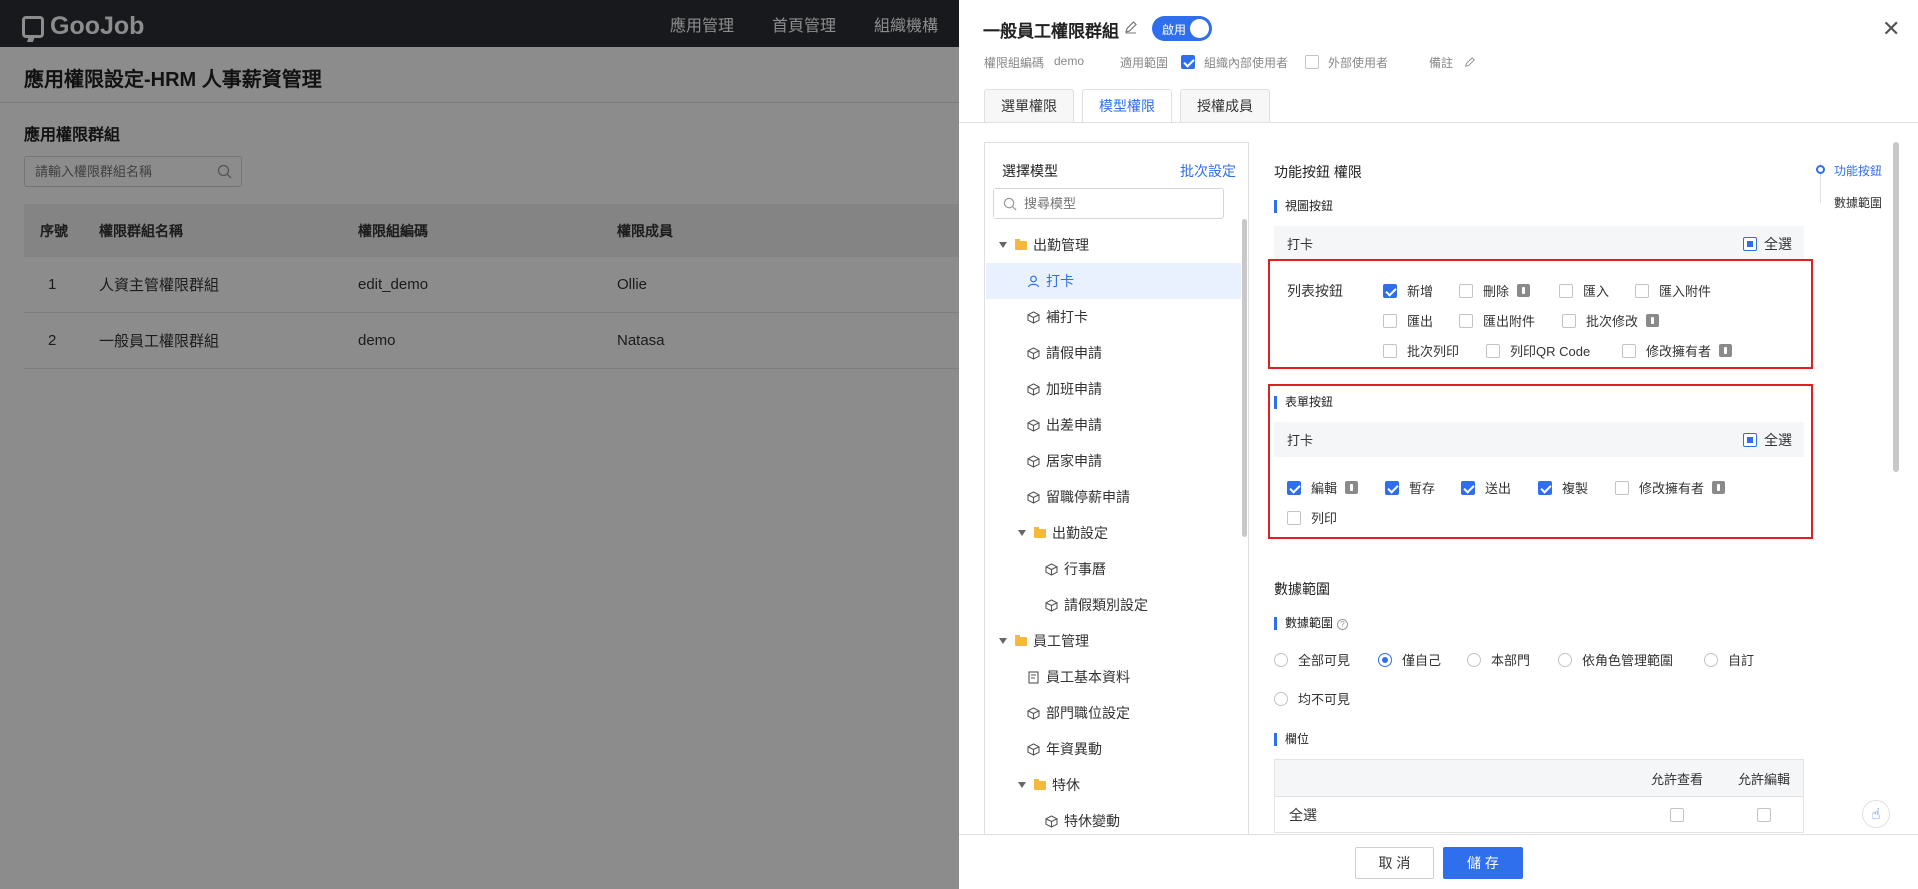 The image size is (1918, 889). I want to click on tree-item-annual-leave-change: 特休變動, so click(1113, 818).